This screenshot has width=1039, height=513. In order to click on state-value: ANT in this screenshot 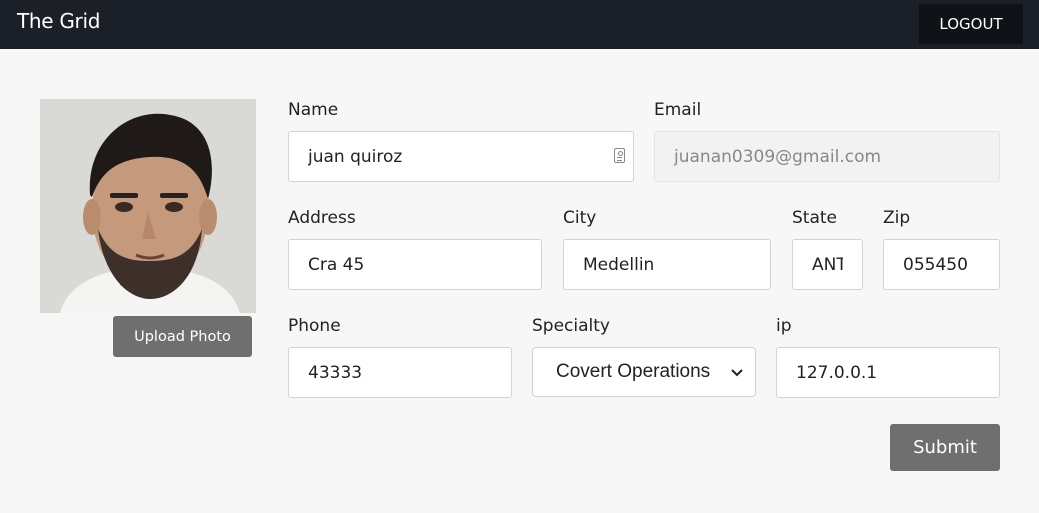, I will do `click(827, 264)`.